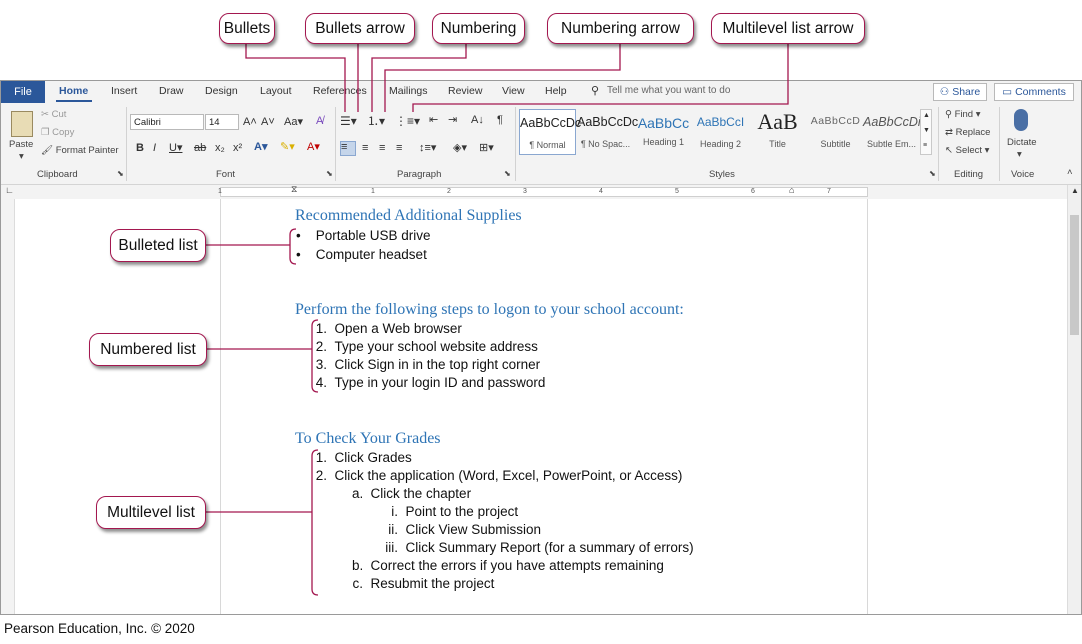  What do you see at coordinates (360, 28) in the screenshot?
I see `callout-bullets-arrow: Bullets arrow` at bounding box center [360, 28].